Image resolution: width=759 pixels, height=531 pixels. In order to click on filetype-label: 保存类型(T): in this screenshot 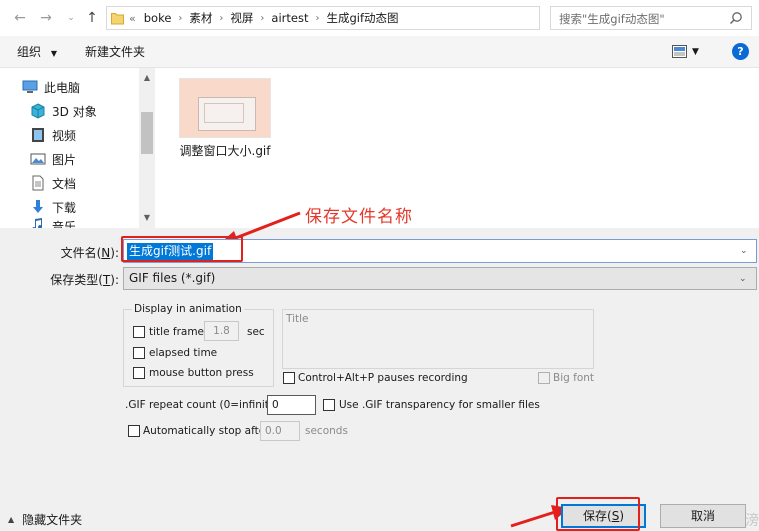, I will do `click(84, 280)`.